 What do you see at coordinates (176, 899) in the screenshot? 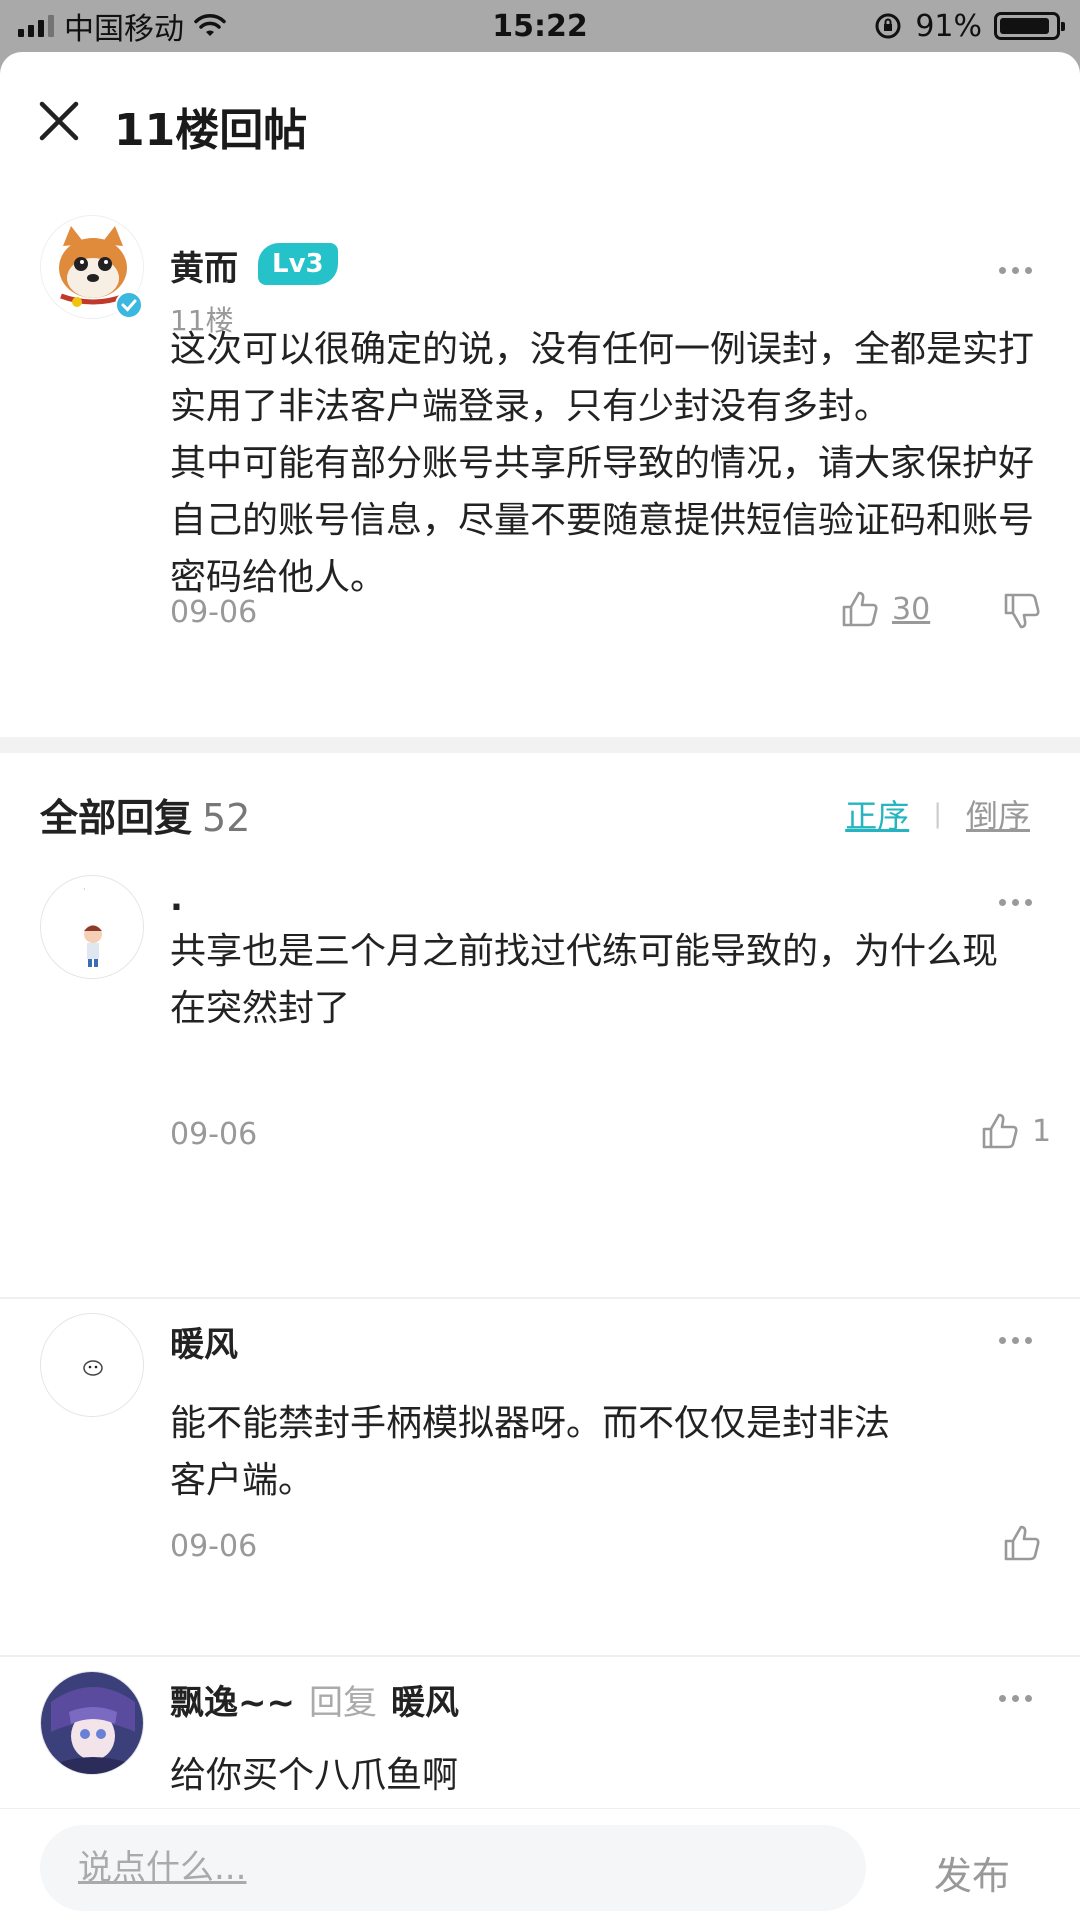
I see `reply-author: .` at bounding box center [176, 899].